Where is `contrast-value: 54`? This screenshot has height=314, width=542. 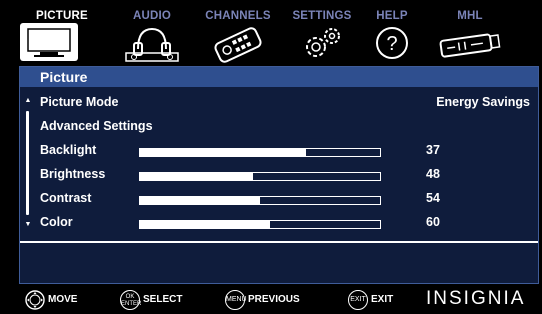
contrast-value: 54 is located at coordinates (433, 198).